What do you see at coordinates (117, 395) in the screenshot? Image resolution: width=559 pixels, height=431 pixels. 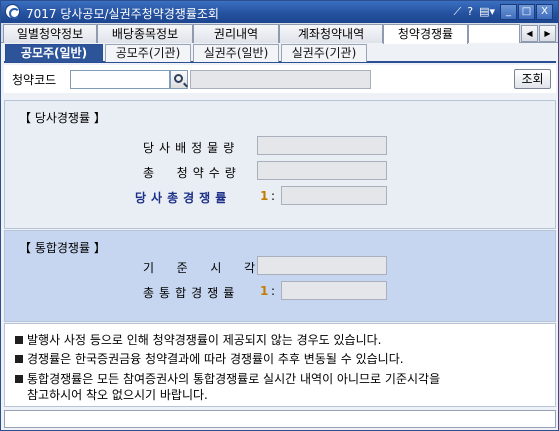 I see `notice-item-continuation: 참고하시어 착오 없으시기 바랍니다.` at bounding box center [117, 395].